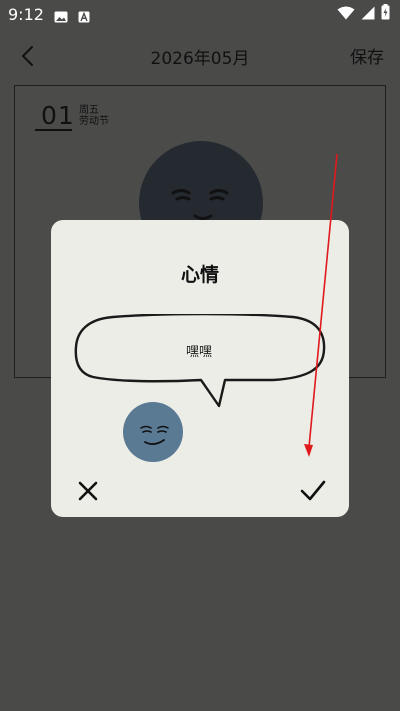  I want to click on date-meta: 周五 劳动节, so click(94, 116).